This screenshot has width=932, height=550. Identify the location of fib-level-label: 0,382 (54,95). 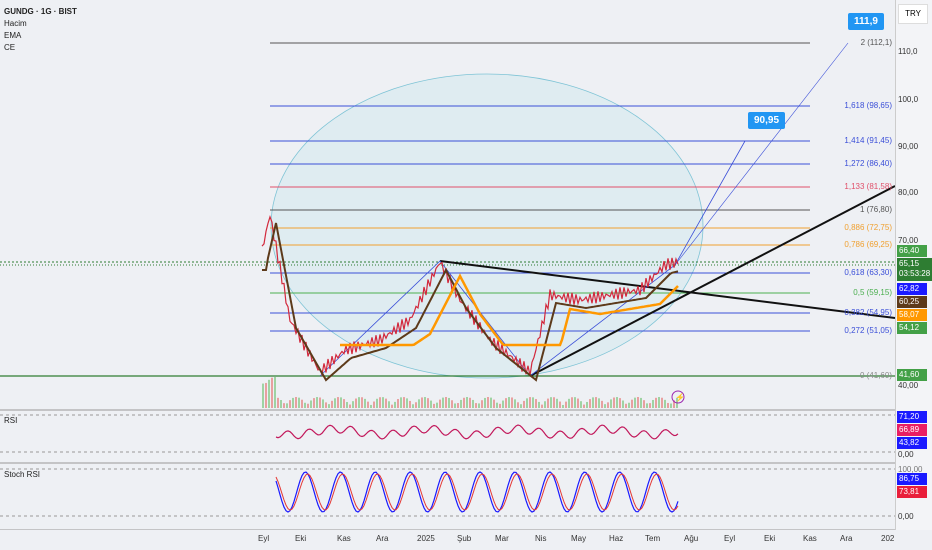
(868, 312).